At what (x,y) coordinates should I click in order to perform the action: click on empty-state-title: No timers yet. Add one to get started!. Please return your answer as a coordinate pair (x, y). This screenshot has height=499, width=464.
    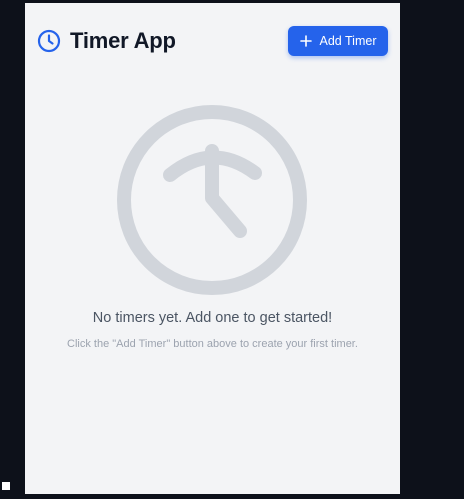
    Looking at the image, I should click on (212, 318).